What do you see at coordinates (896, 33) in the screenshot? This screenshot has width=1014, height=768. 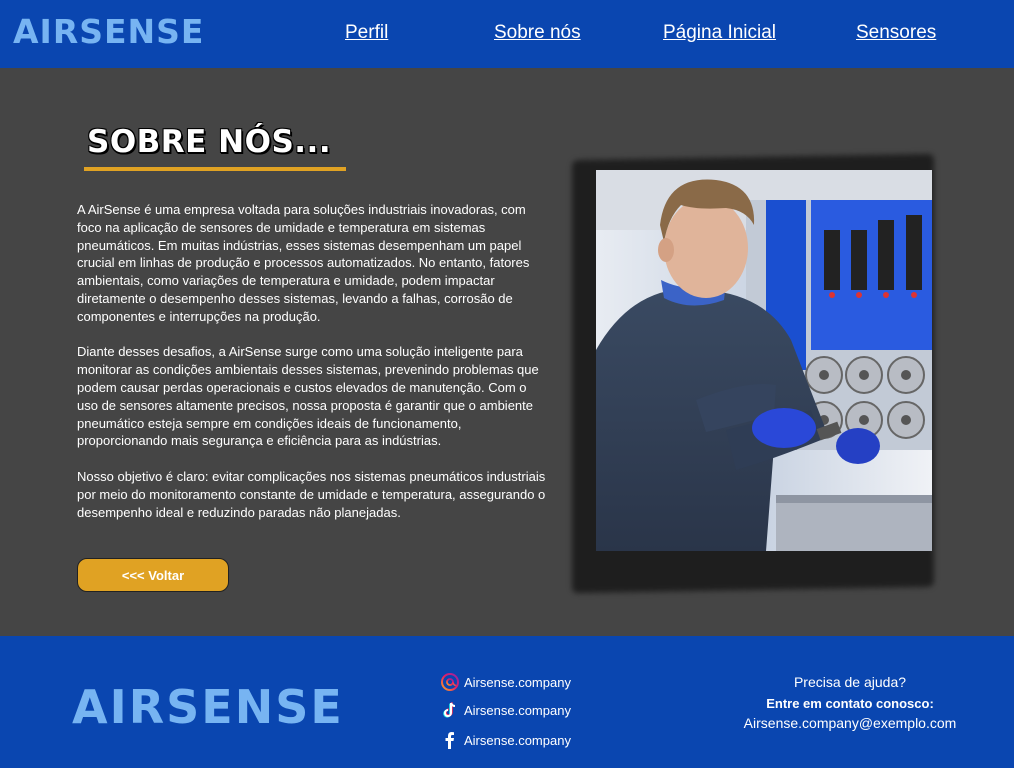 I see `nav-link-sensores: Sensores` at bounding box center [896, 33].